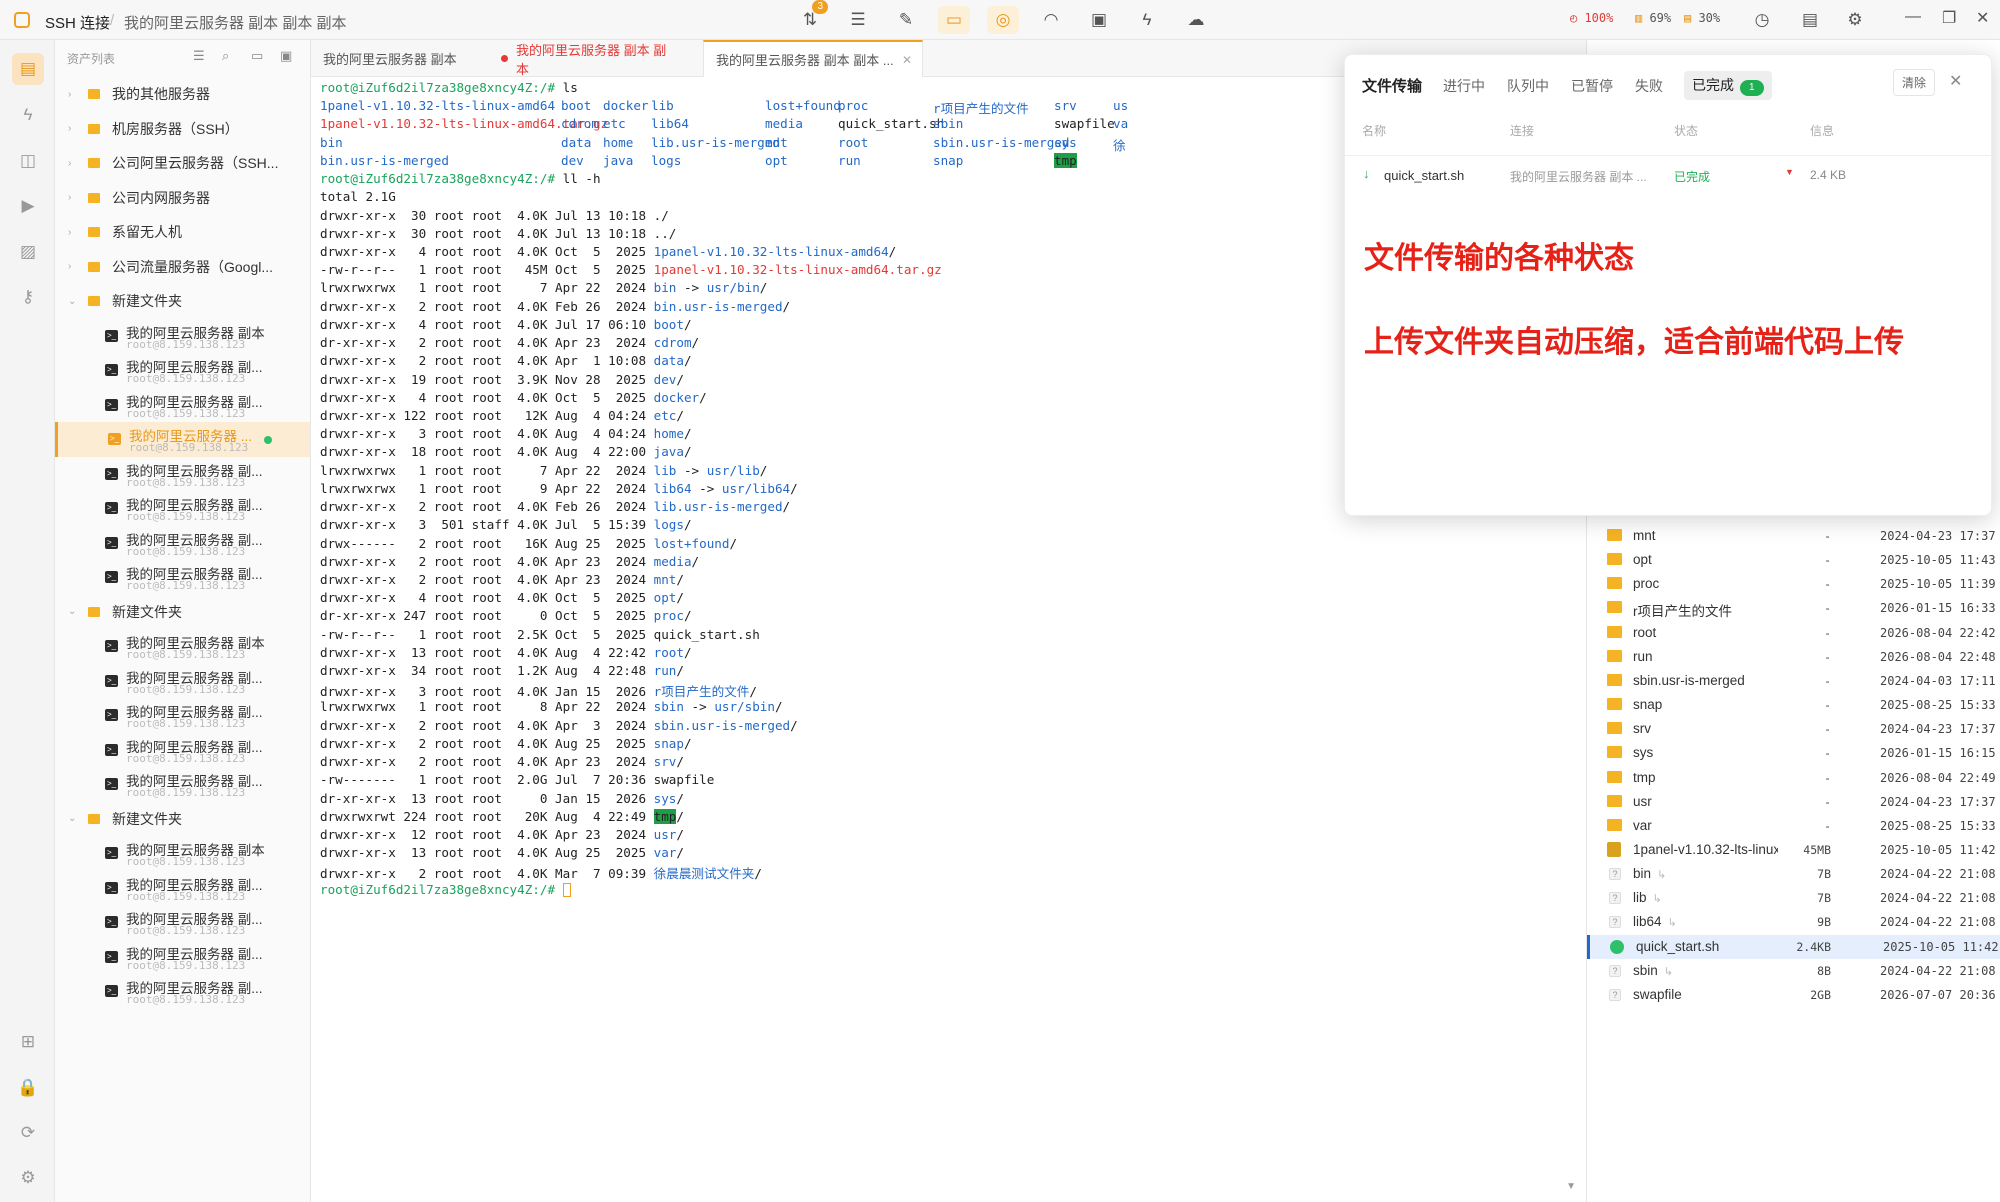 This screenshot has height=1202, width=2000. Describe the element at coordinates (1810, 20) in the screenshot. I see `layout-icon: ▤` at that location.